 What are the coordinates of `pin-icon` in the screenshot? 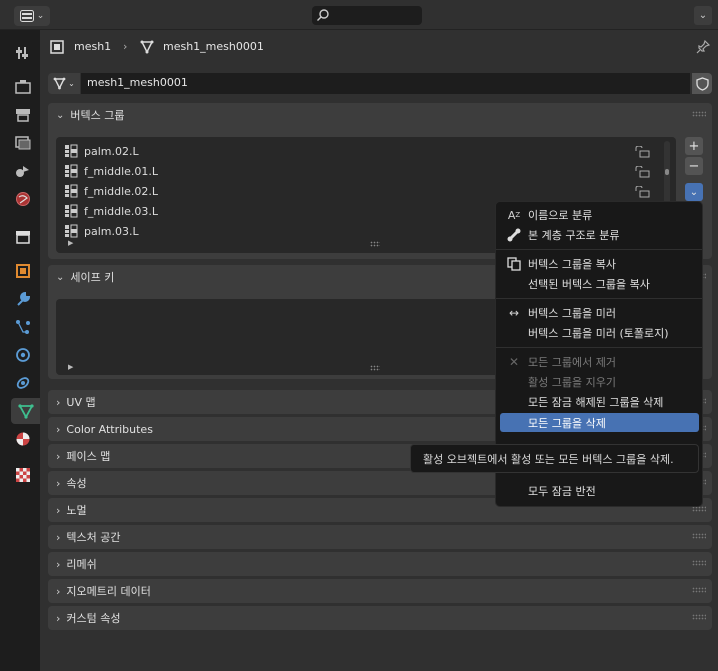 It's located at (703, 47).